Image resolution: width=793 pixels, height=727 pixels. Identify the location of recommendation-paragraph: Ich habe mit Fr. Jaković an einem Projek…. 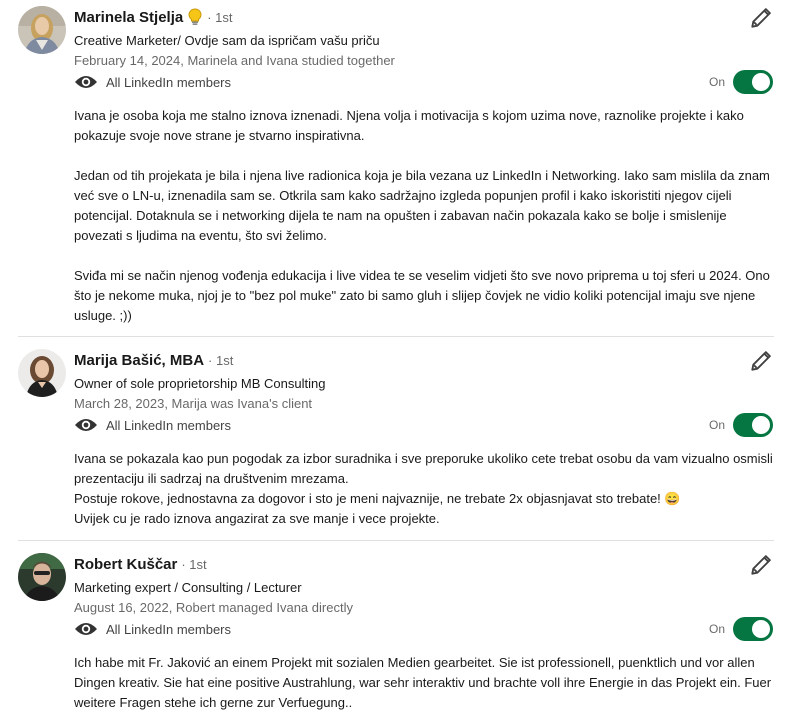
(423, 682).